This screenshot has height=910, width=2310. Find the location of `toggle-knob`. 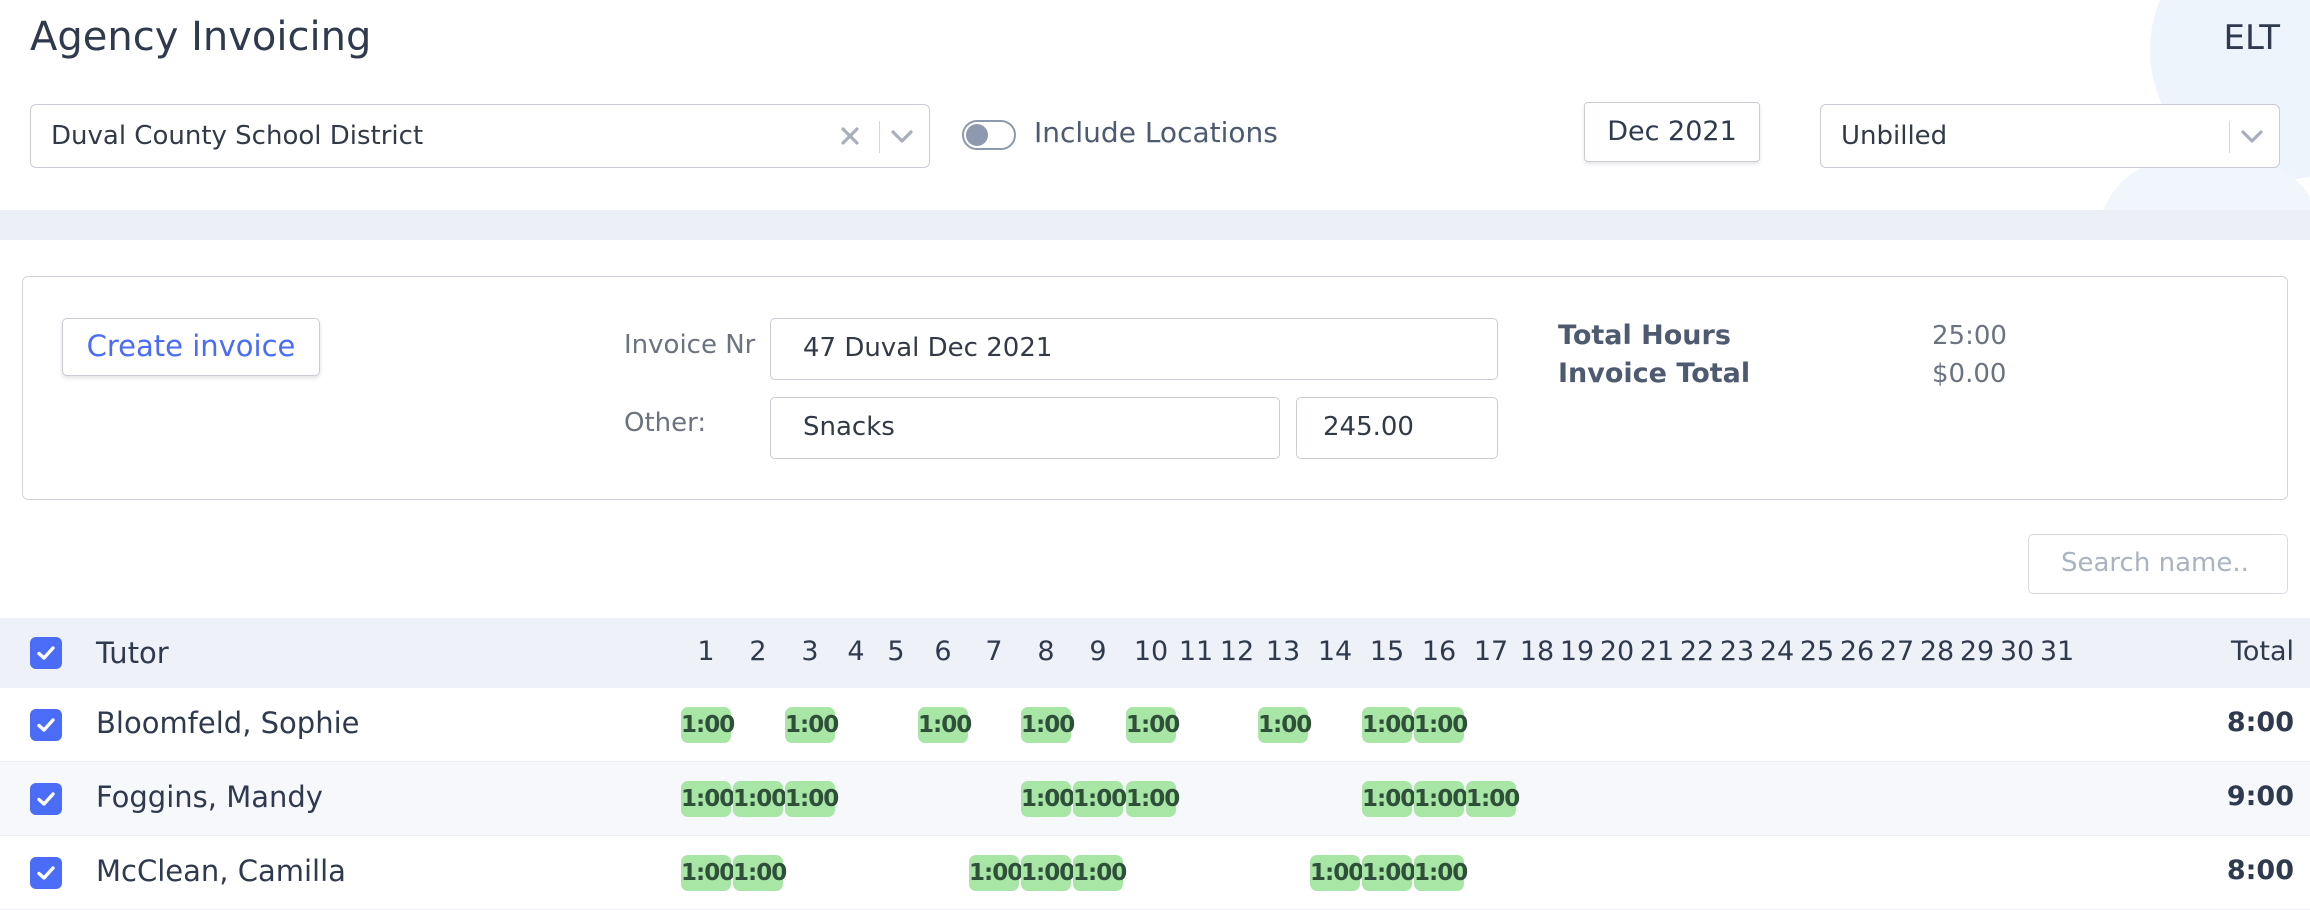

toggle-knob is located at coordinates (977, 135).